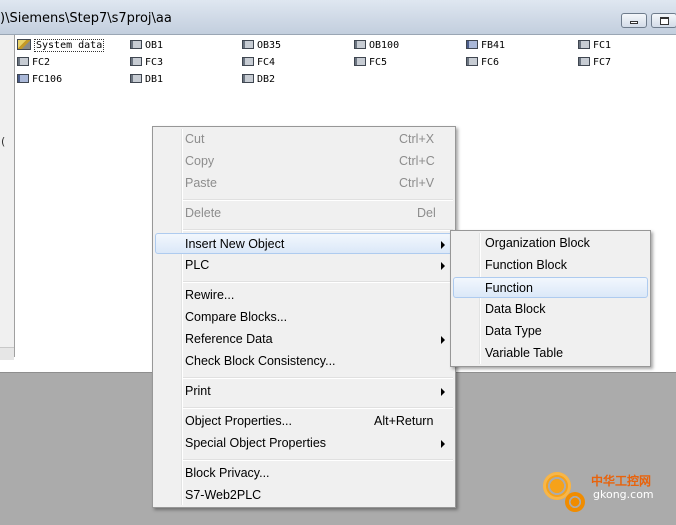 The width and height of the screenshot is (676, 525). I want to click on block-label: OB1, so click(154, 45).